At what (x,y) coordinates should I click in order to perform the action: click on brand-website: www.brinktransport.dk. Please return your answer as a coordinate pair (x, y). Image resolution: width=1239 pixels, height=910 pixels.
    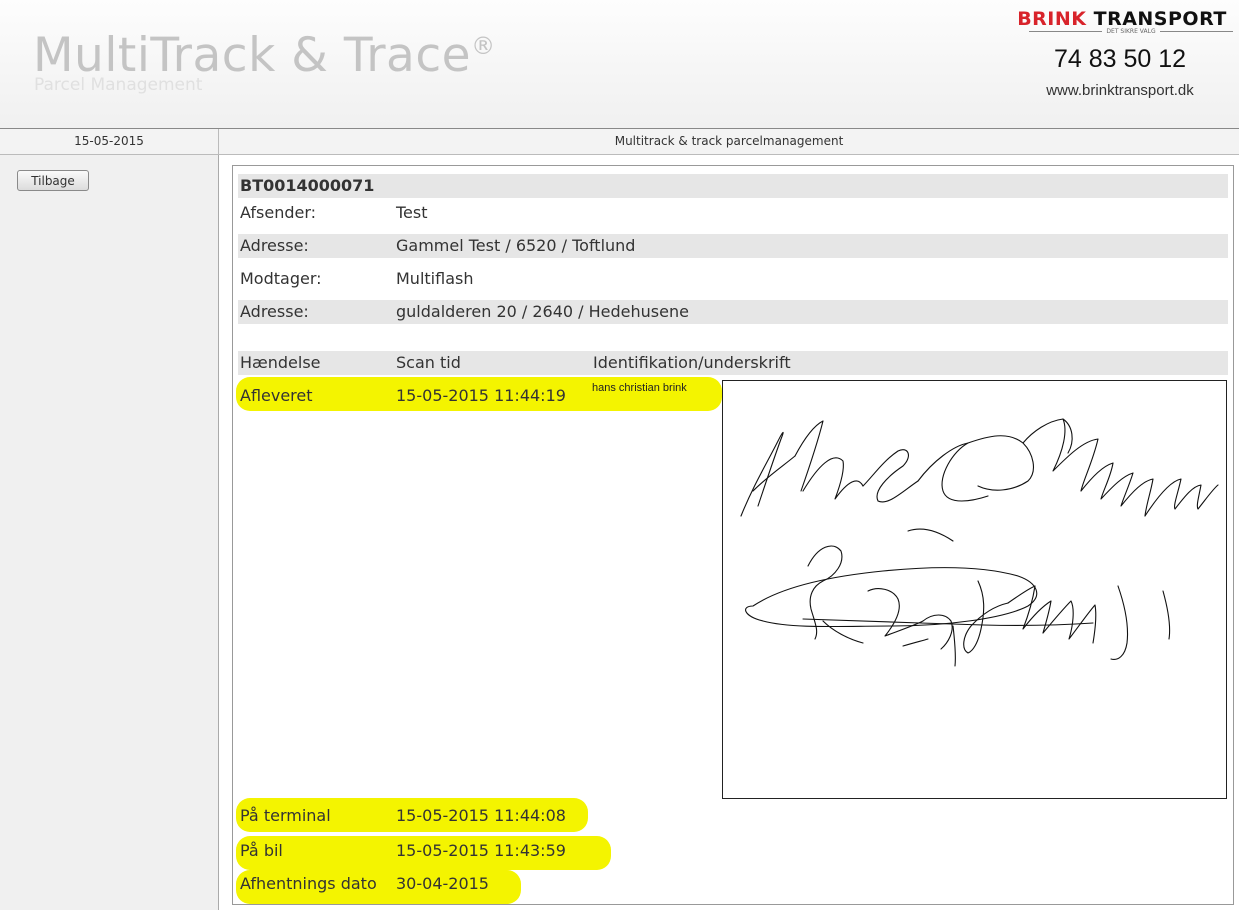
    Looking at the image, I should click on (1120, 90).